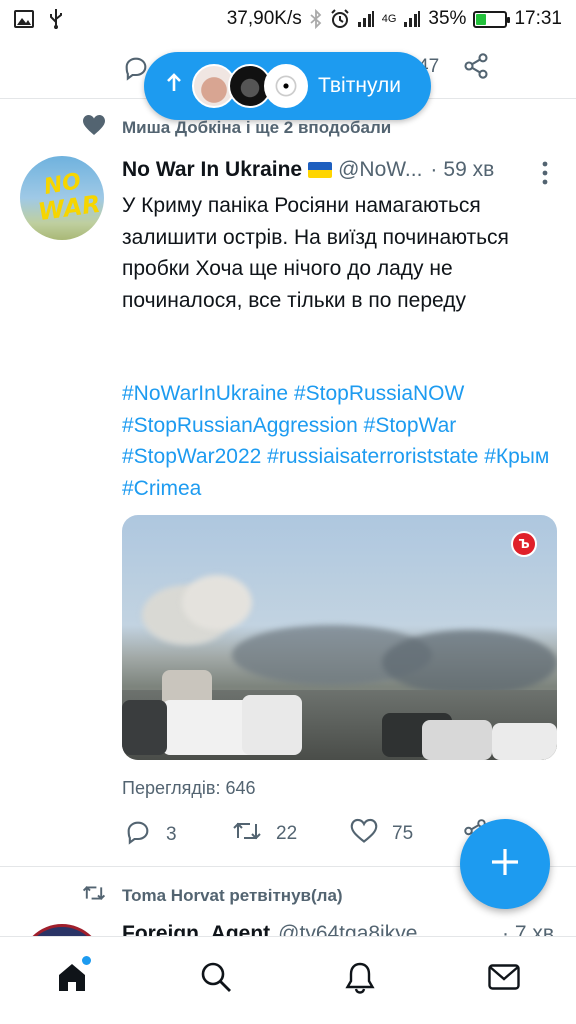  I want to click on reply-count: 3, so click(171, 834).